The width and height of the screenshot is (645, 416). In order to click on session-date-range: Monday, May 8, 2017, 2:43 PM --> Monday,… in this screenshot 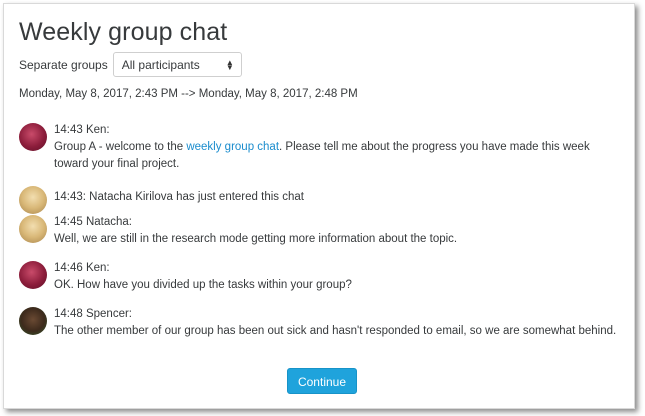, I will do `click(188, 94)`.